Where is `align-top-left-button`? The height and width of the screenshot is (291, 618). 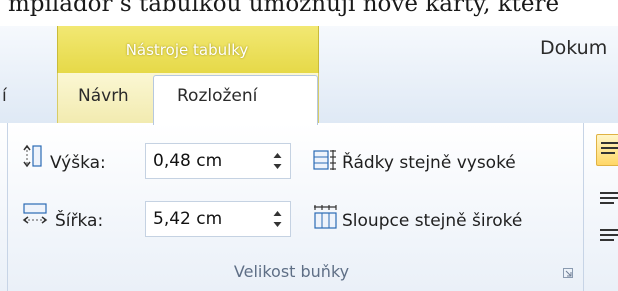 align-top-left-button is located at coordinates (607, 150).